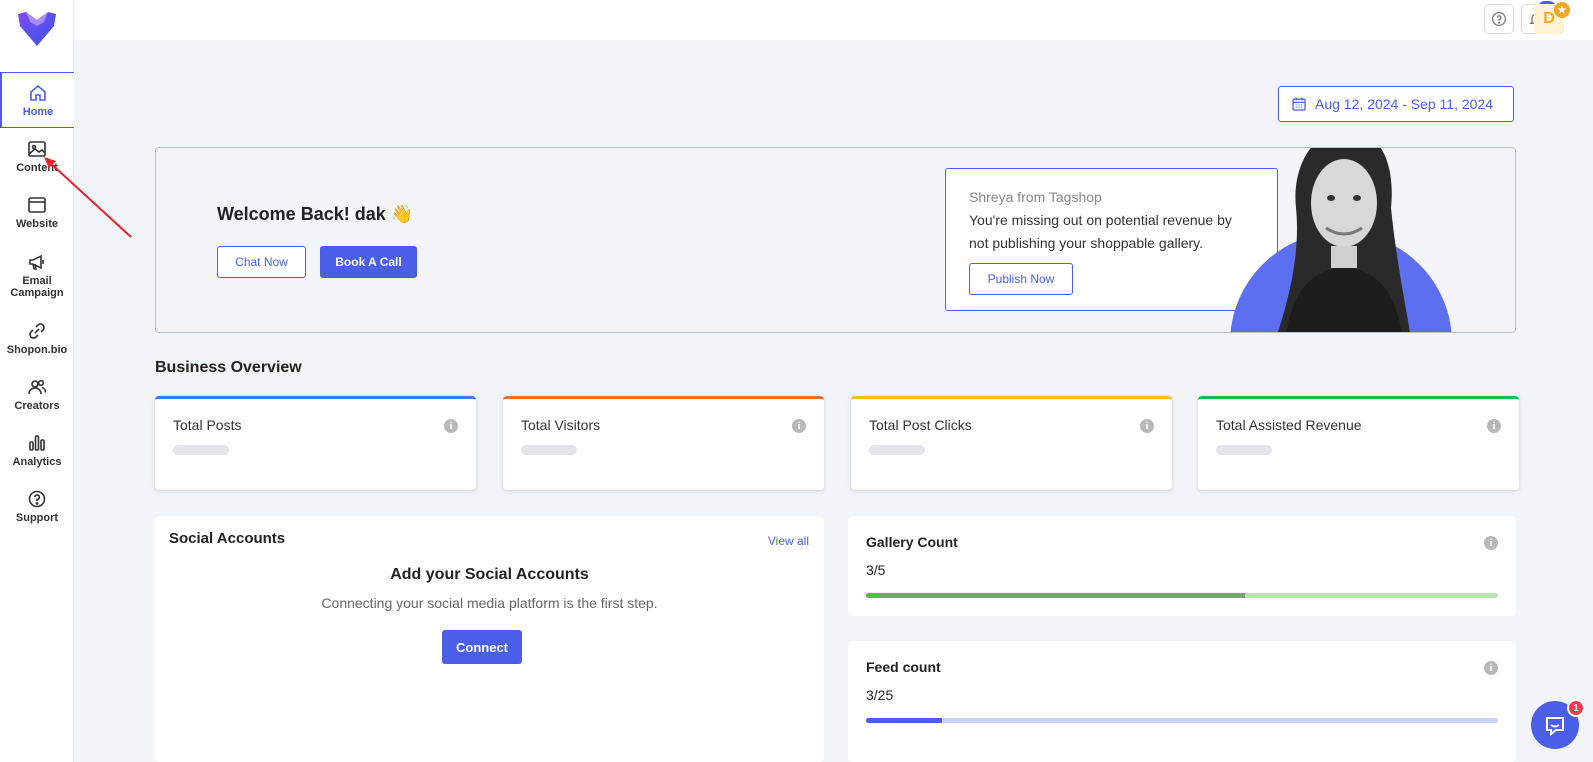 The width and height of the screenshot is (1593, 762). What do you see at coordinates (37, 517) in the screenshot?
I see `sidebar-item-label: Support` at bounding box center [37, 517].